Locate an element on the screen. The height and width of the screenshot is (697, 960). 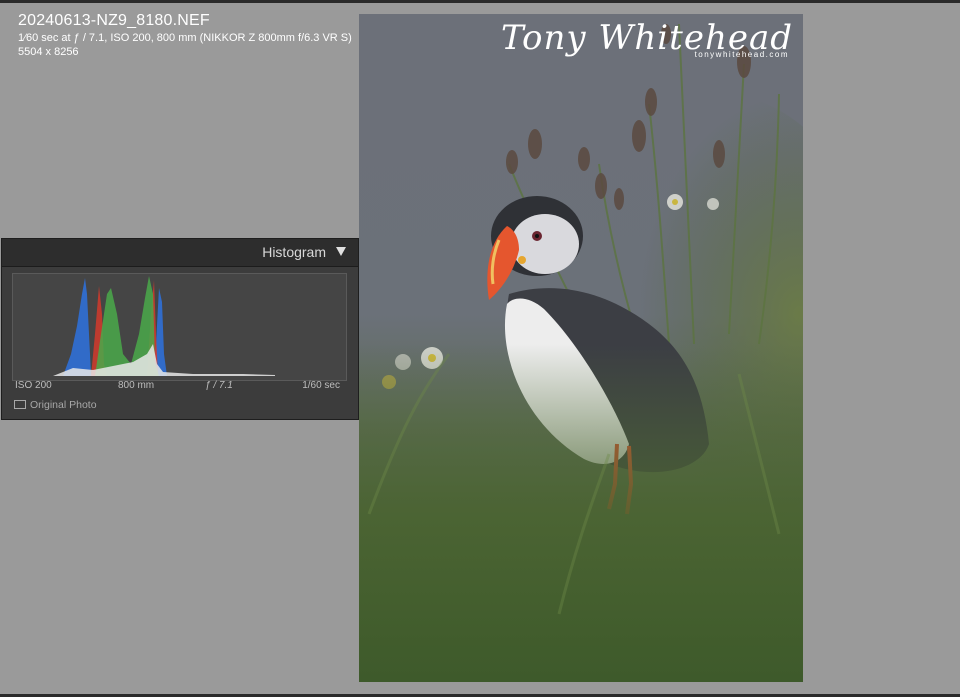
readout-focal-length: 800 mm is located at coordinates (136, 385).